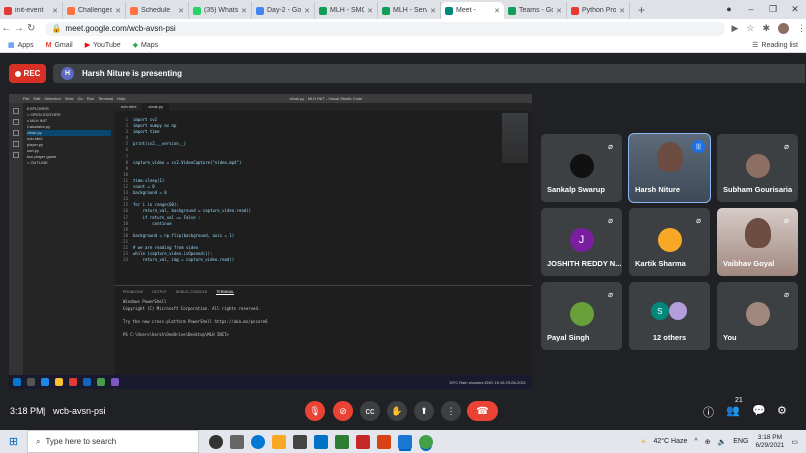 The image size is (806, 453). I want to click on menu-icon: ⋮, so click(801, 28).